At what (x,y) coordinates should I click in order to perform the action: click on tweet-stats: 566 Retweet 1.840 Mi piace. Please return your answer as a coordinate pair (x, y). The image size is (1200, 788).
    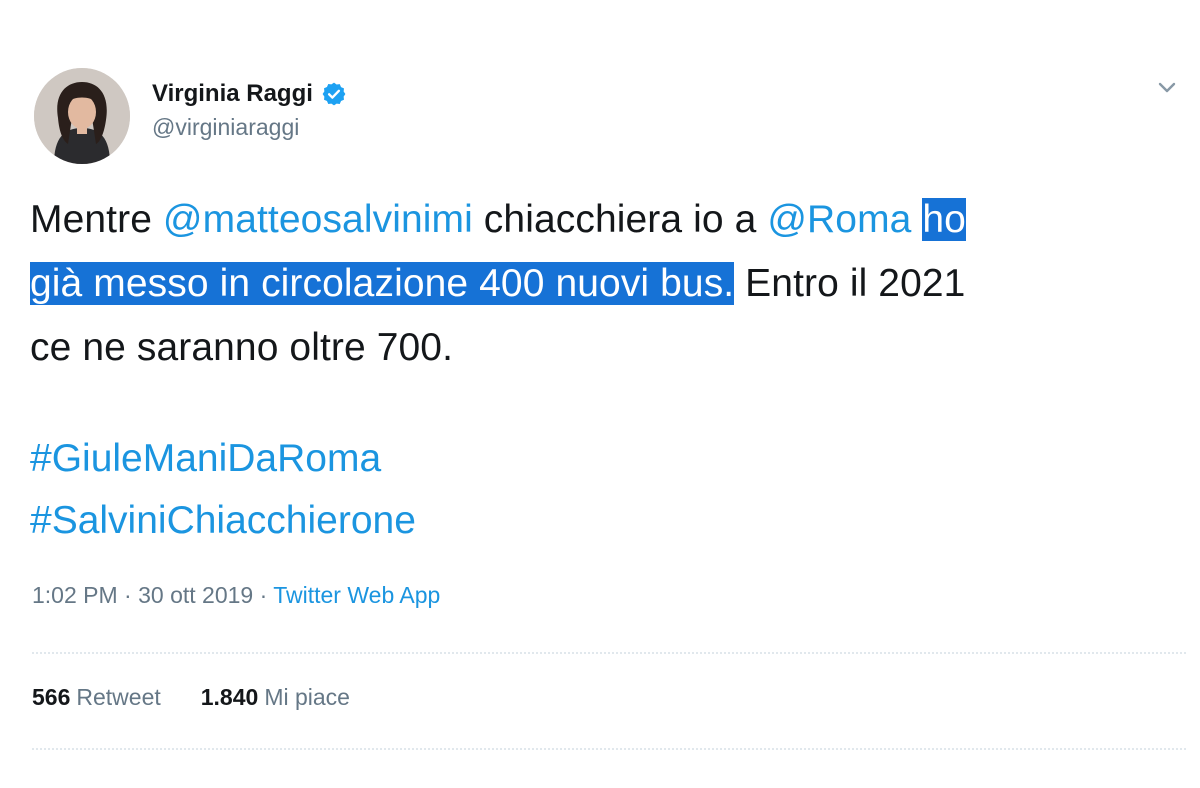
    Looking at the image, I should click on (191, 697).